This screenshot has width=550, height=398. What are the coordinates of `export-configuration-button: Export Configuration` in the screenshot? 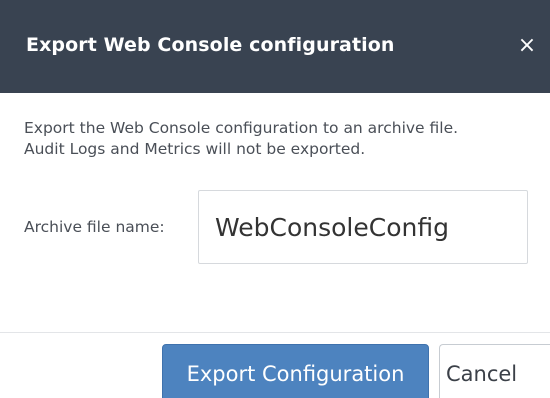 It's located at (295, 371).